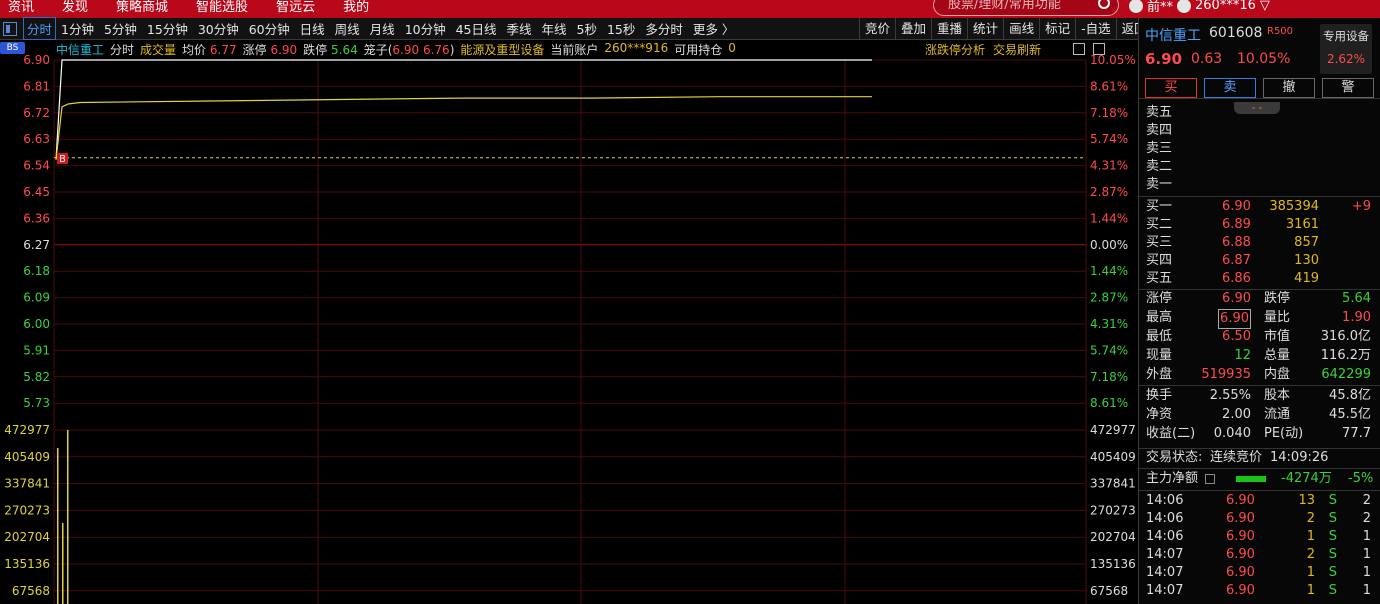 The height and width of the screenshot is (604, 1380). I want to click on pct-tick-label: 5.74%, so click(1109, 350).